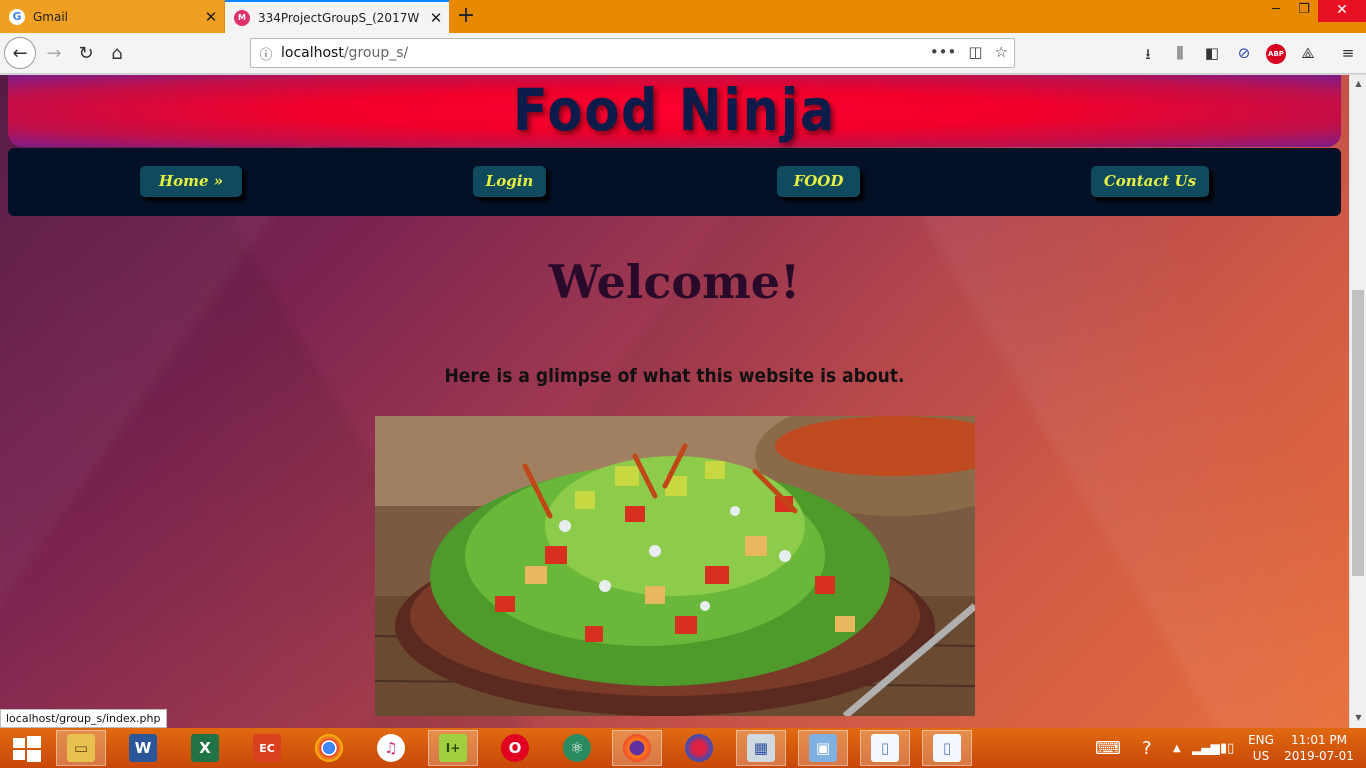 The width and height of the screenshot is (1366, 768). What do you see at coordinates (674, 182) in the screenshot?
I see `main-menu: Home » Login FOOD Contact Us` at bounding box center [674, 182].